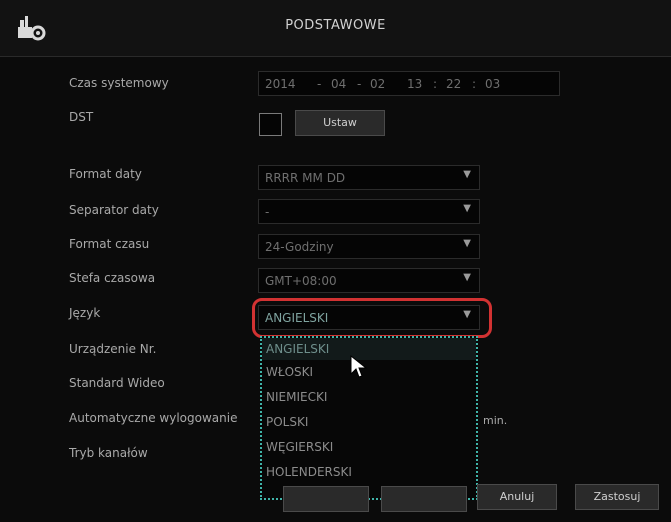 This screenshot has width=671, height=522. I want to click on dst-setup-button: Ustaw, so click(340, 123).